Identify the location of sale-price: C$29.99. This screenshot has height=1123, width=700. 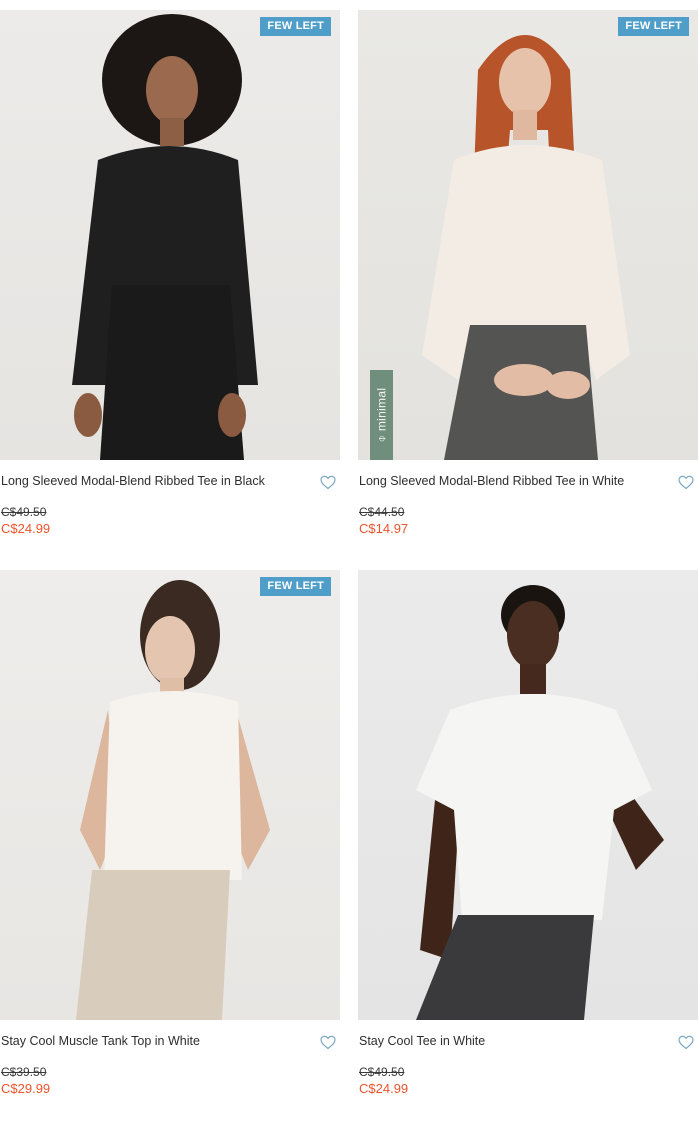
(26, 1088).